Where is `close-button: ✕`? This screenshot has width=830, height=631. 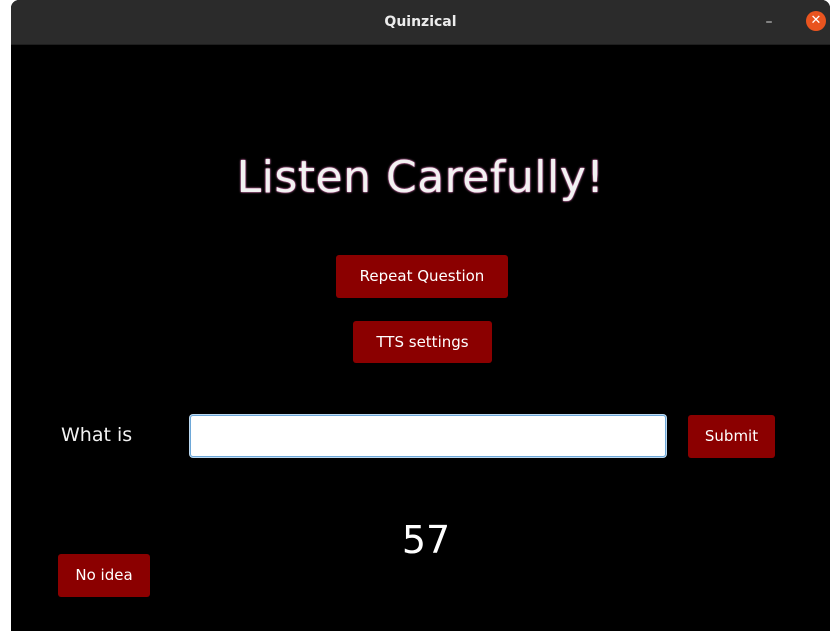
close-button: ✕ is located at coordinates (816, 21).